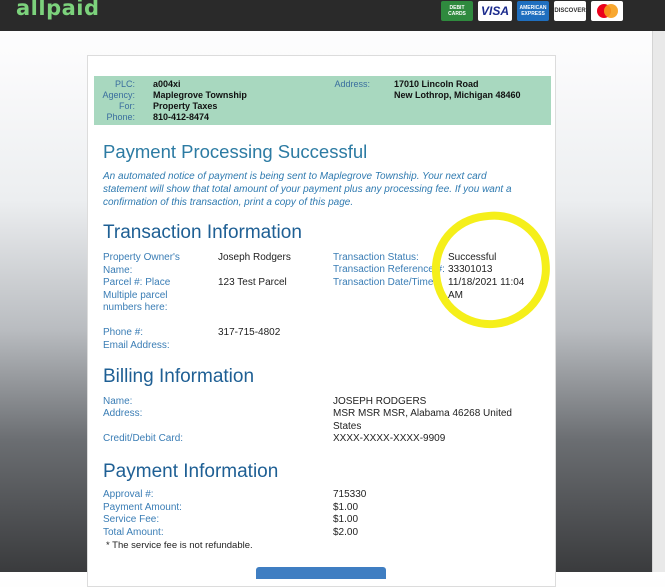  I want to click on billing-address-value: MSR MSR MSR, Alabama 46268 United States, so click(422, 420).